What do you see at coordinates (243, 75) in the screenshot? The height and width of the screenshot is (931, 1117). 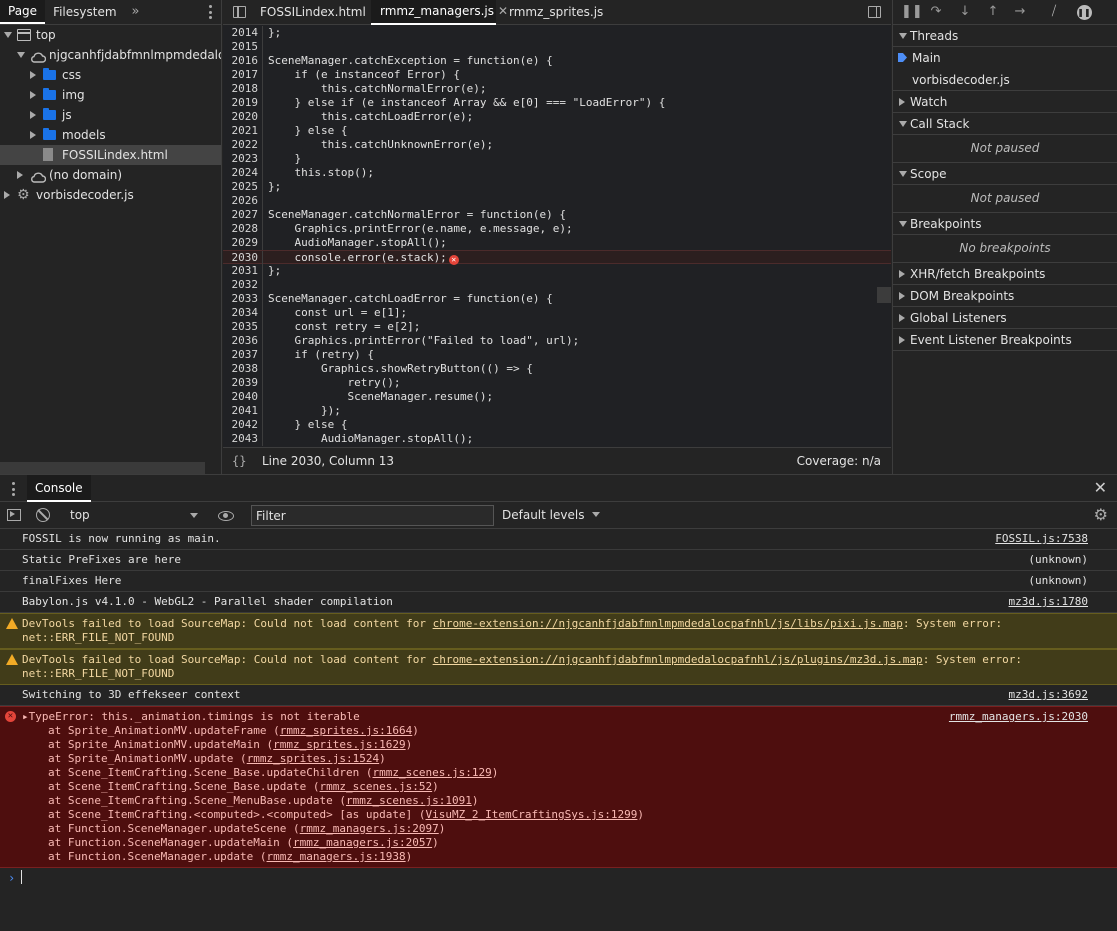 I see `line-number: 2017` at bounding box center [243, 75].